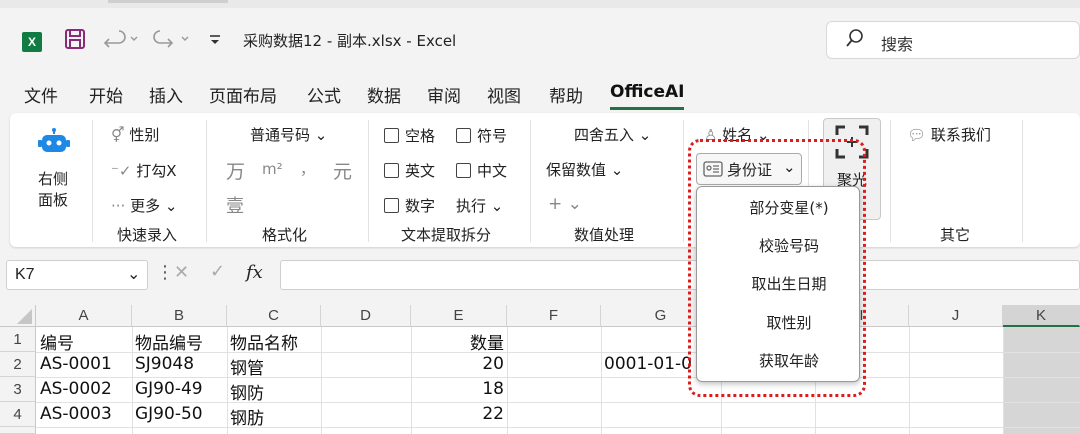 The image size is (1080, 434). I want to click on menu-page-layout: 页面布局, so click(243, 94).